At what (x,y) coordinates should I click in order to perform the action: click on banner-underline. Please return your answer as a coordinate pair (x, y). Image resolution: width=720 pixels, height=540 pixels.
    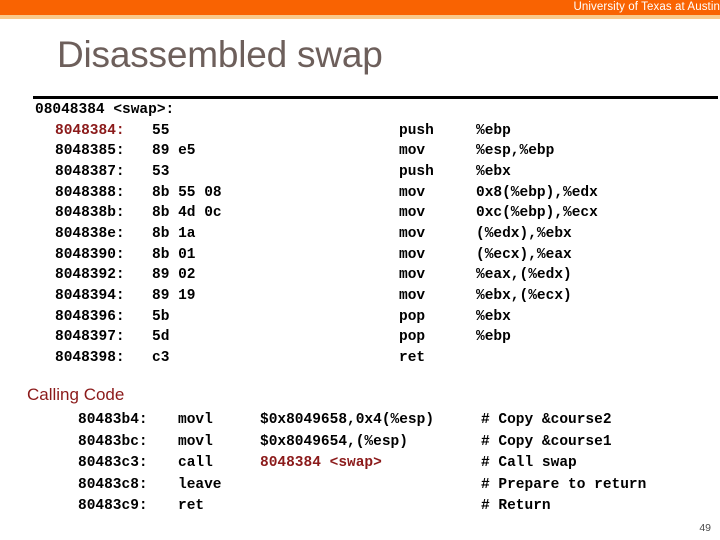
    Looking at the image, I should click on (360, 17).